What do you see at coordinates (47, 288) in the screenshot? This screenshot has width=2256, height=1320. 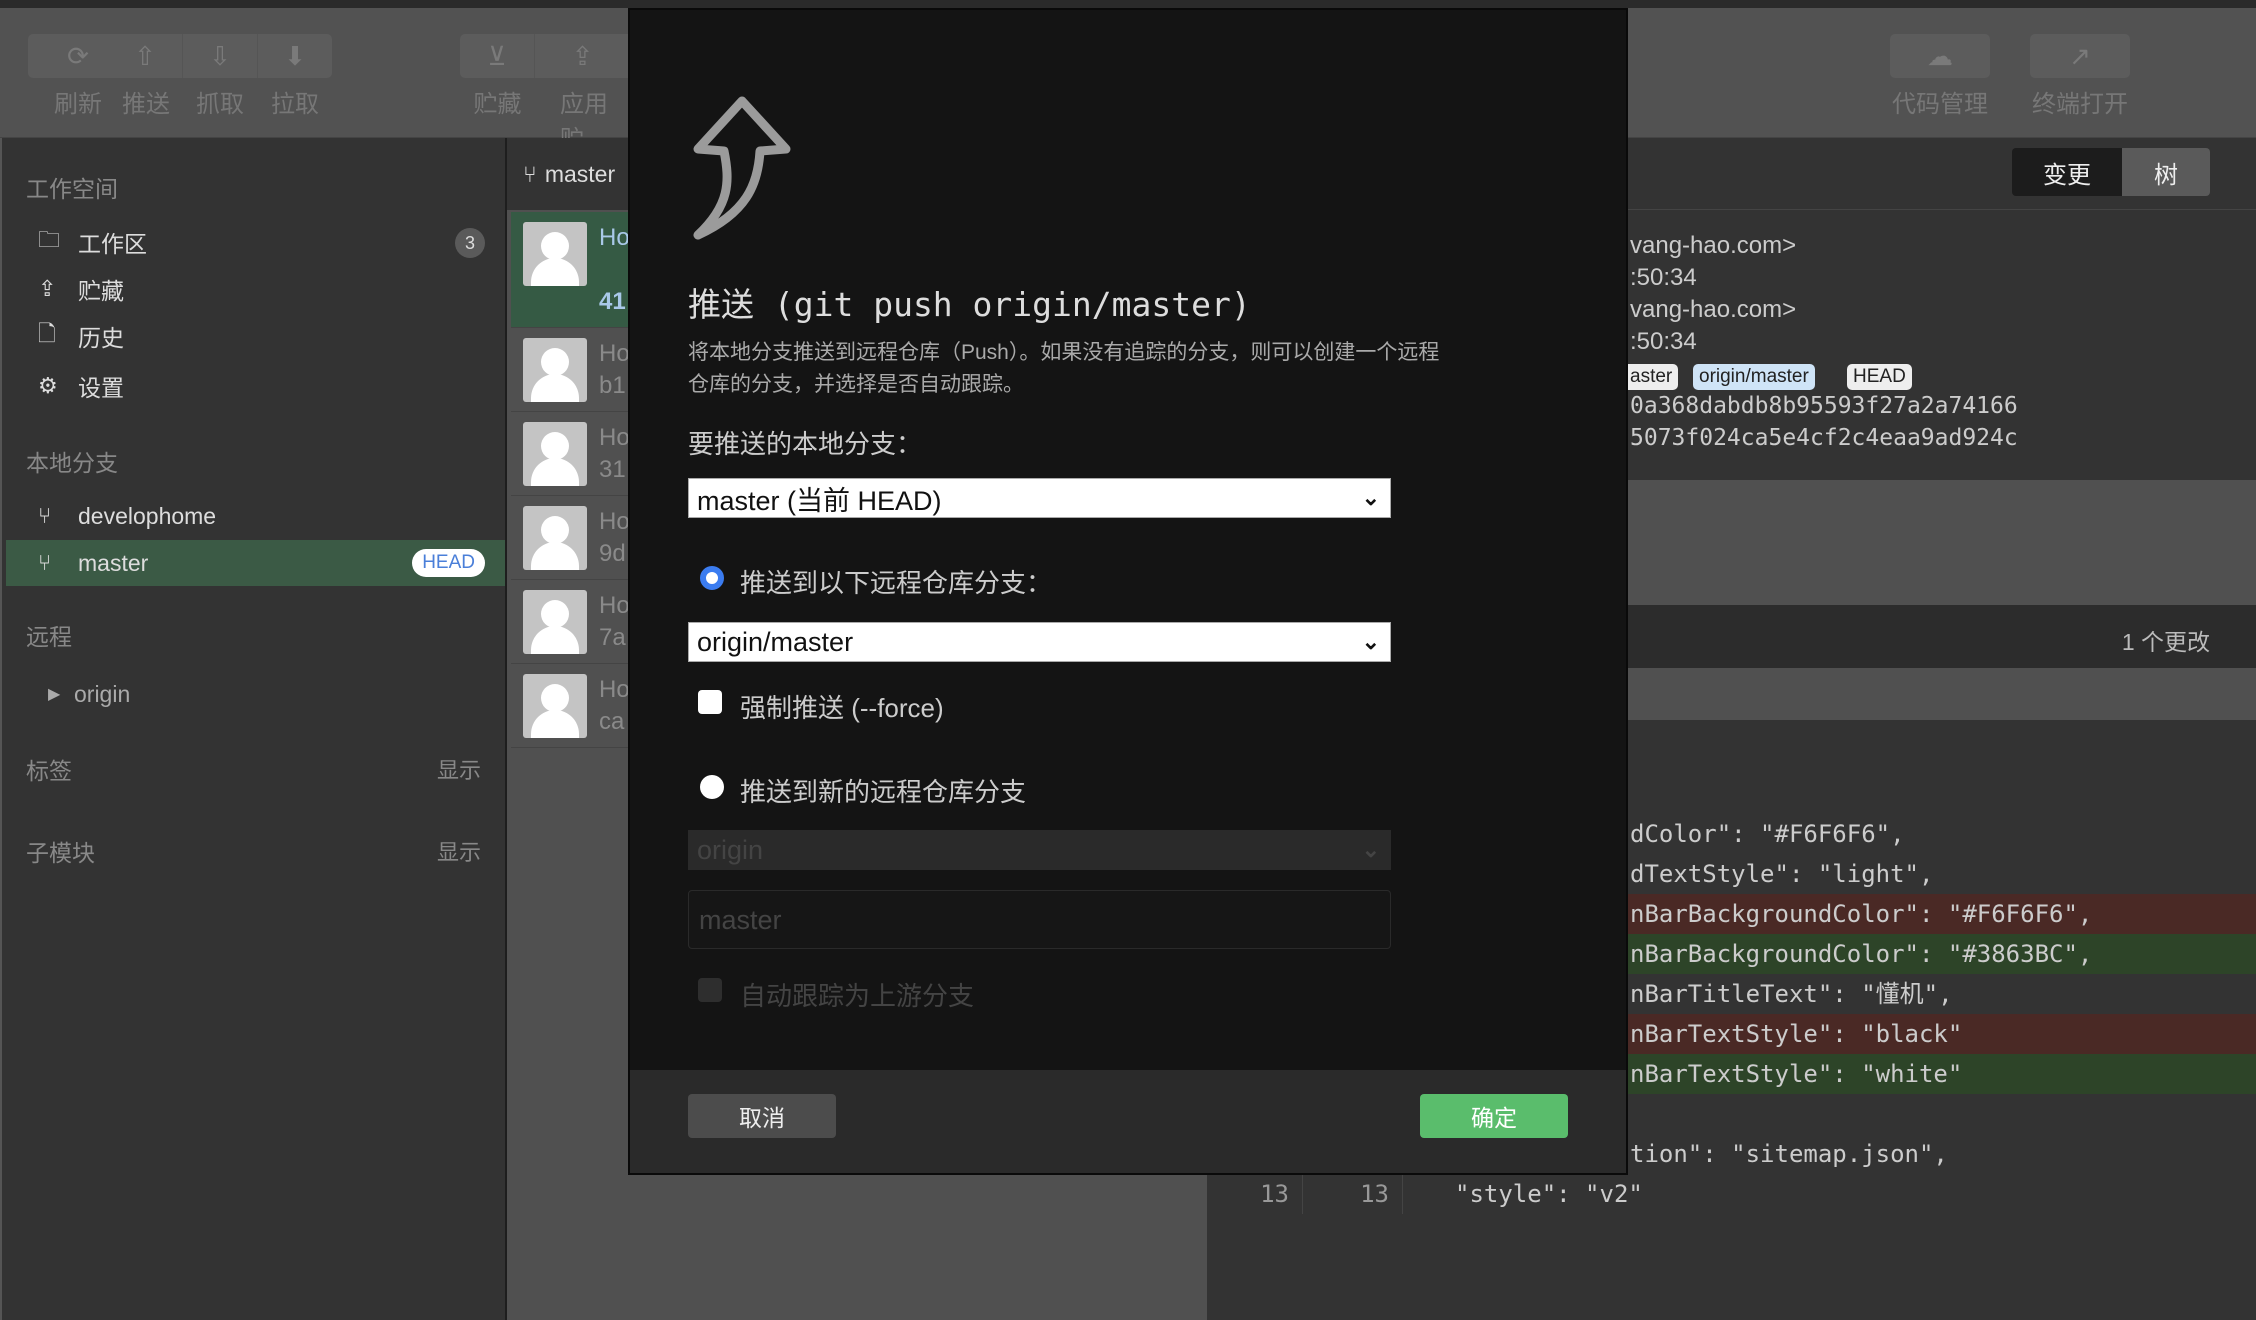 I see `stash-icon: ⇪` at bounding box center [47, 288].